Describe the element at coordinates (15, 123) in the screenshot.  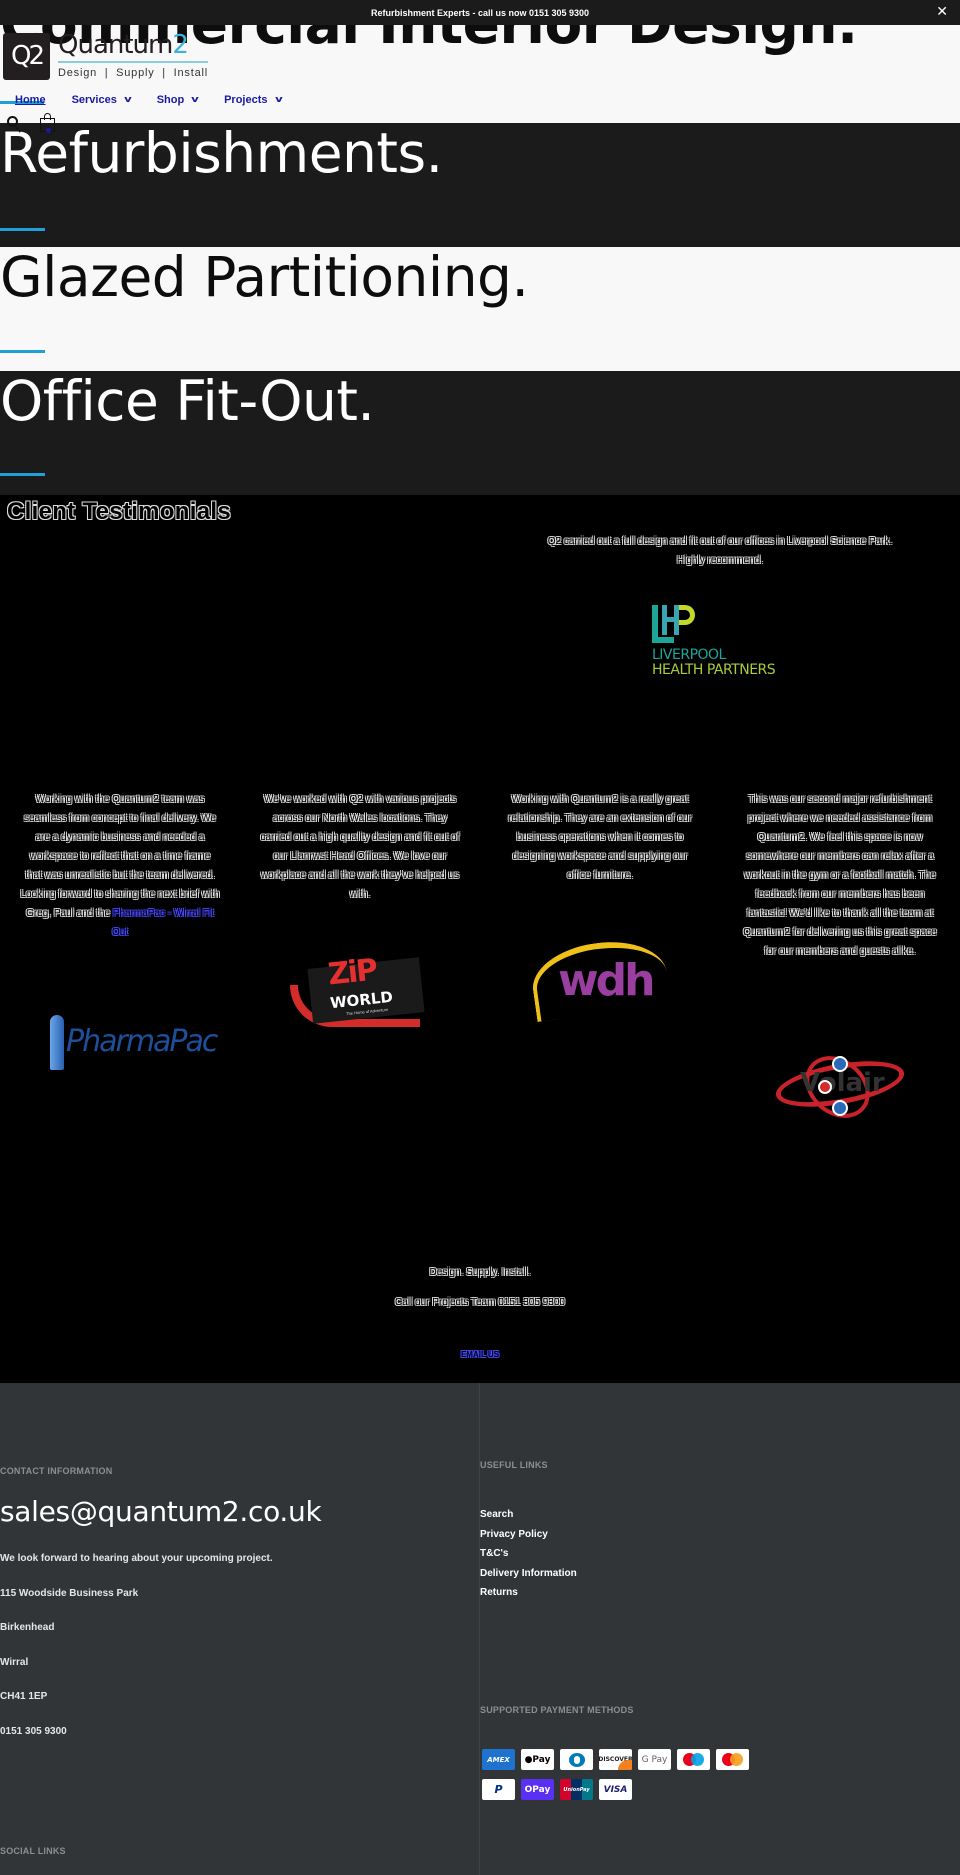
I see `search-icon` at that location.